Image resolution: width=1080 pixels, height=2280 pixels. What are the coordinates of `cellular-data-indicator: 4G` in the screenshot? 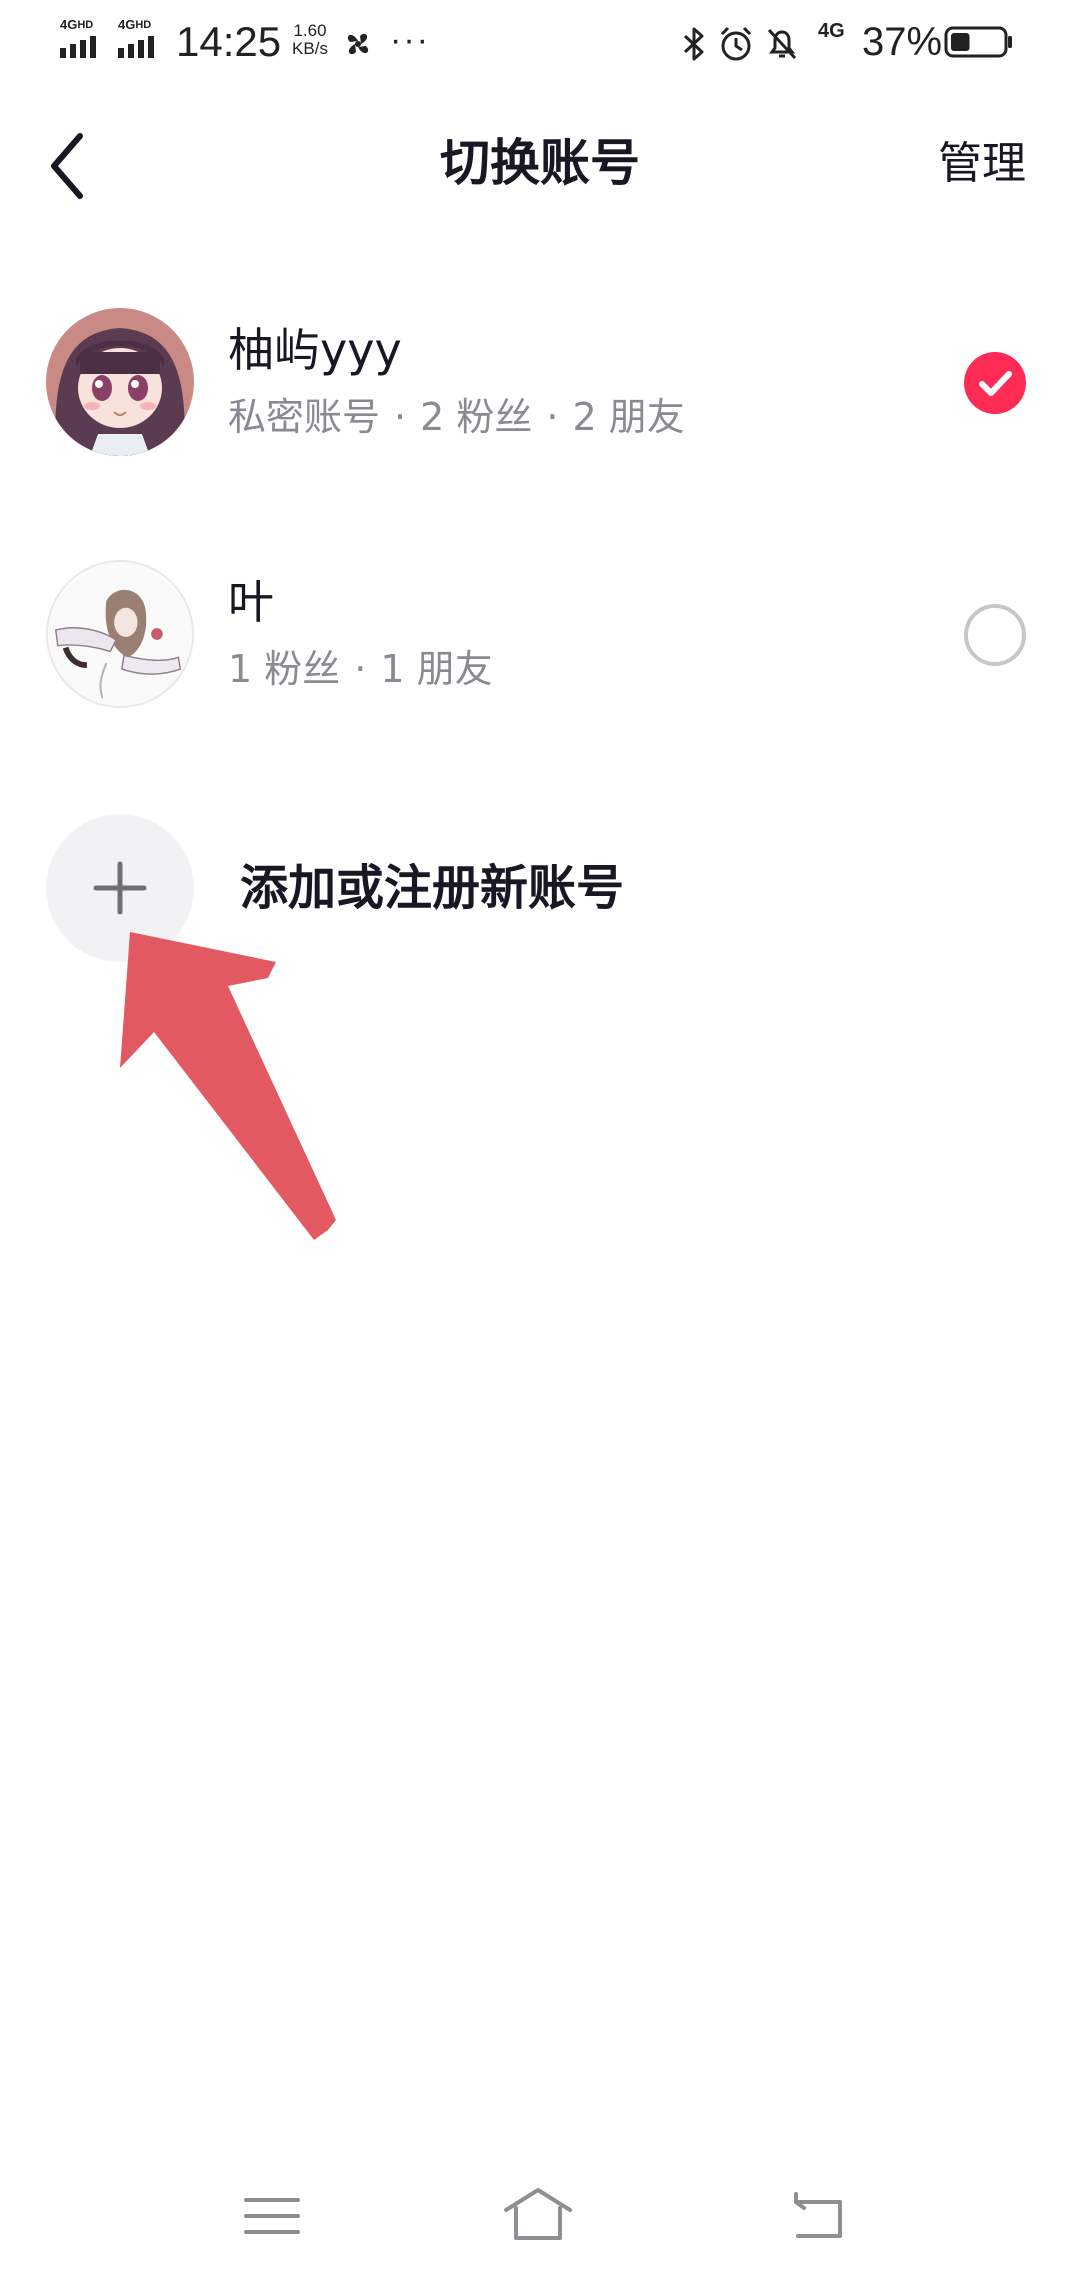 It's located at (831, 31).